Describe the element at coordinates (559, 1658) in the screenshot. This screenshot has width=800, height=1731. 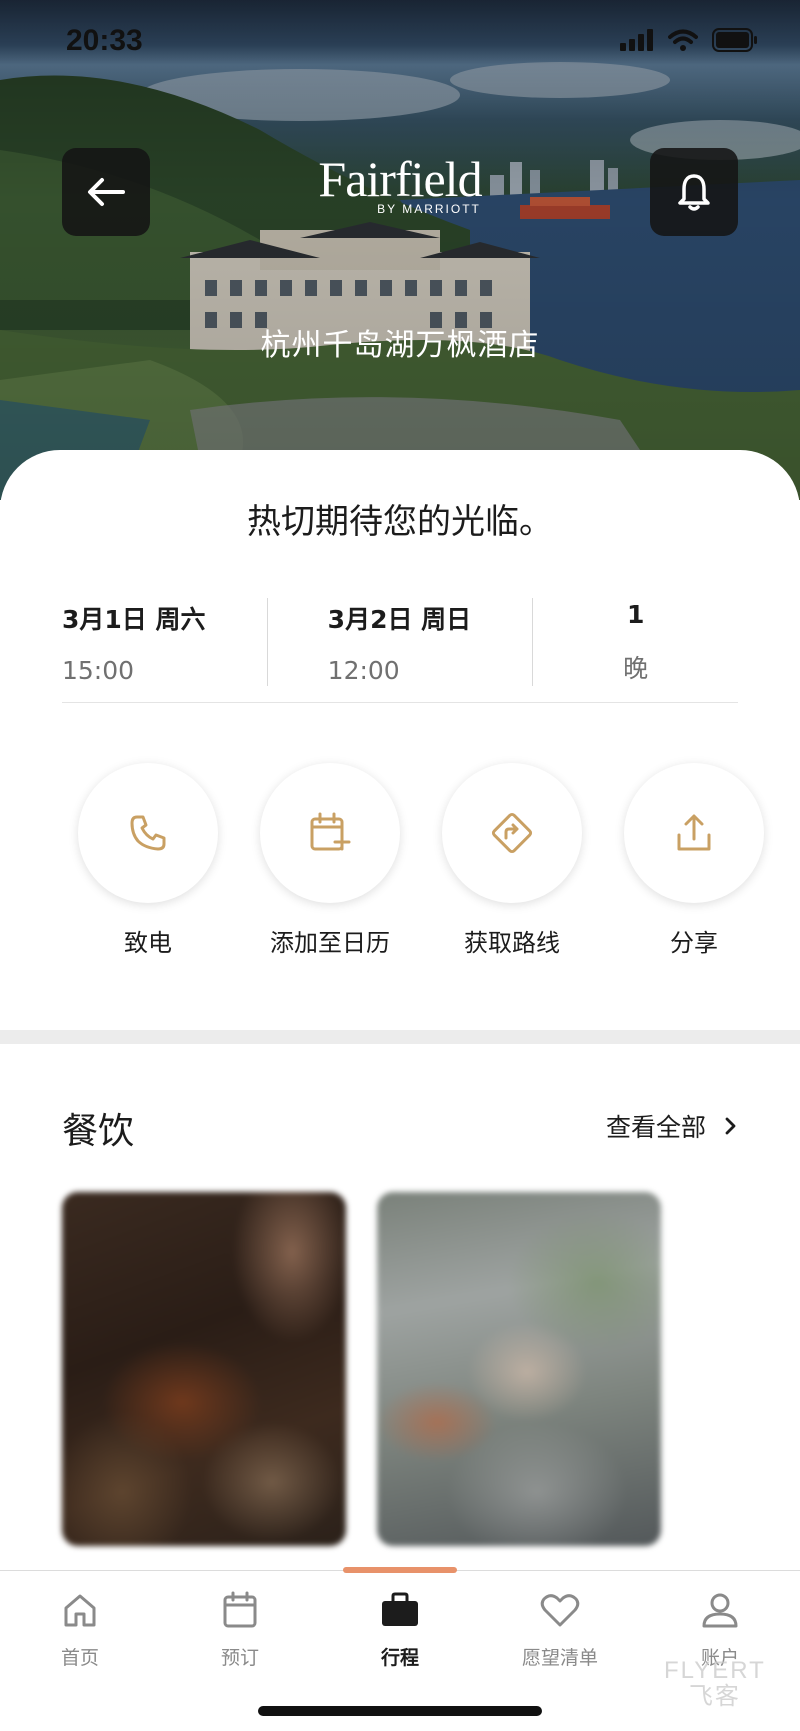
I see `tab-wishlist-label: 愿望清单` at that location.